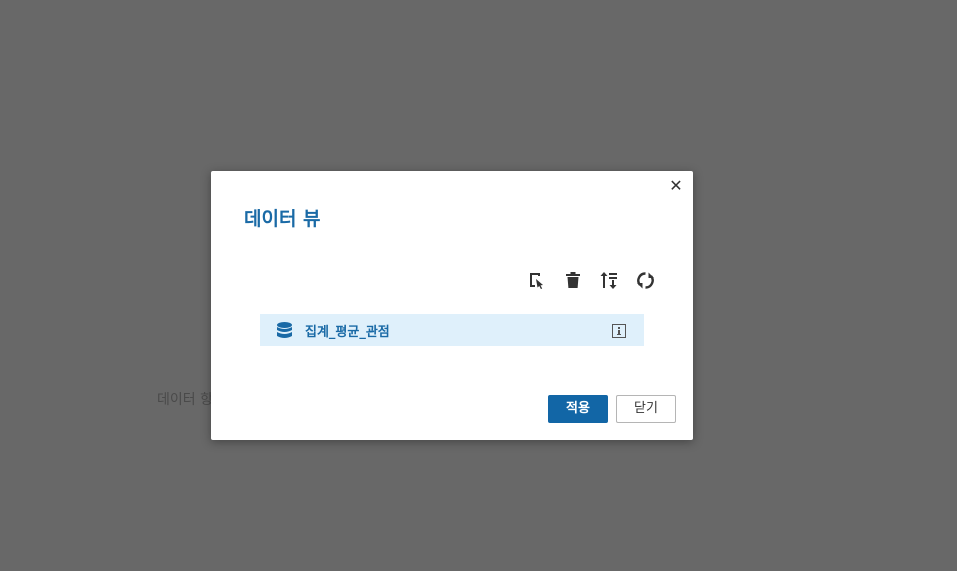 This screenshot has height=571, width=957. What do you see at coordinates (185, 400) in the screenshot?
I see `background-label: 데이터 항` at bounding box center [185, 400].